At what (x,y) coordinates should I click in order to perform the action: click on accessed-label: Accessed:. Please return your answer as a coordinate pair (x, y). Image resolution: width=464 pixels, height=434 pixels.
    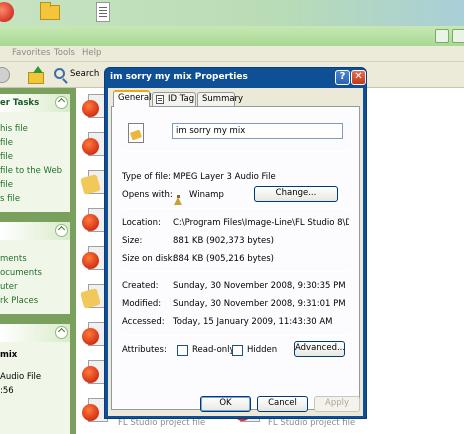
    Looking at the image, I should click on (143, 322).